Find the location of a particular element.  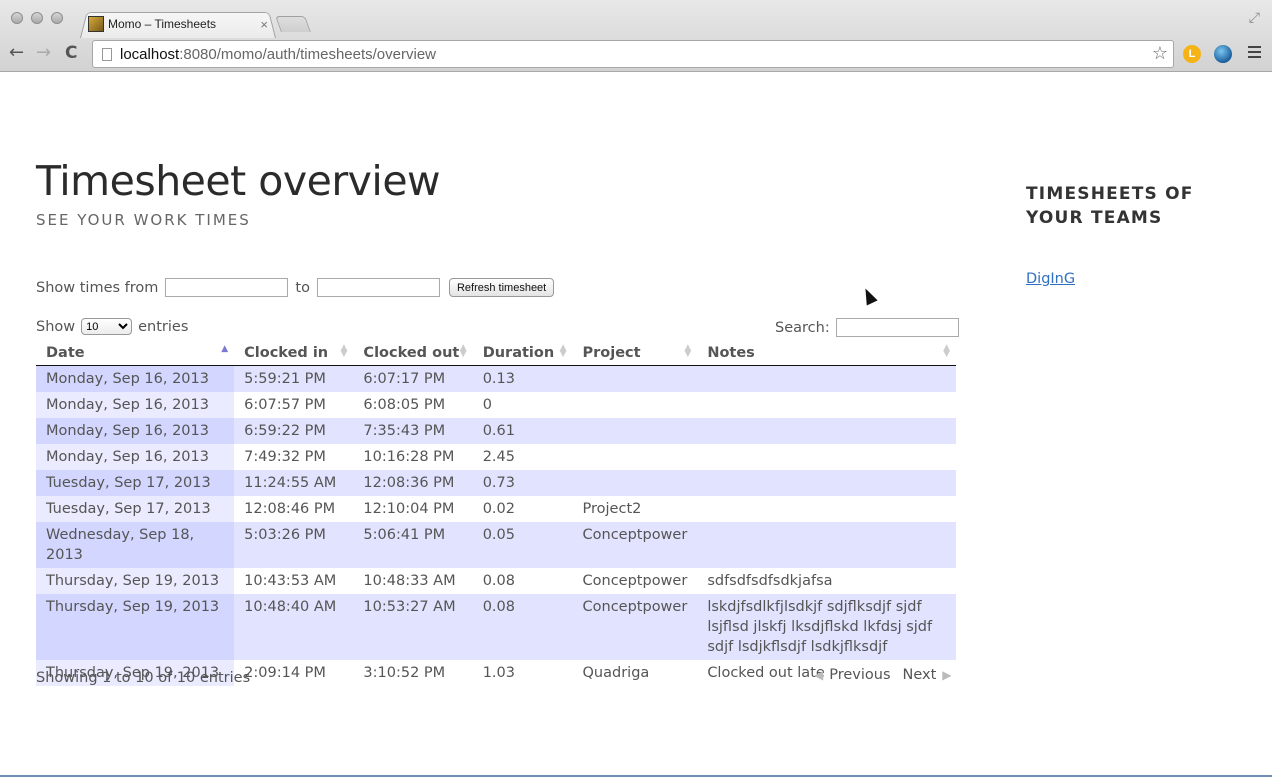

to-label: to is located at coordinates (302, 287).